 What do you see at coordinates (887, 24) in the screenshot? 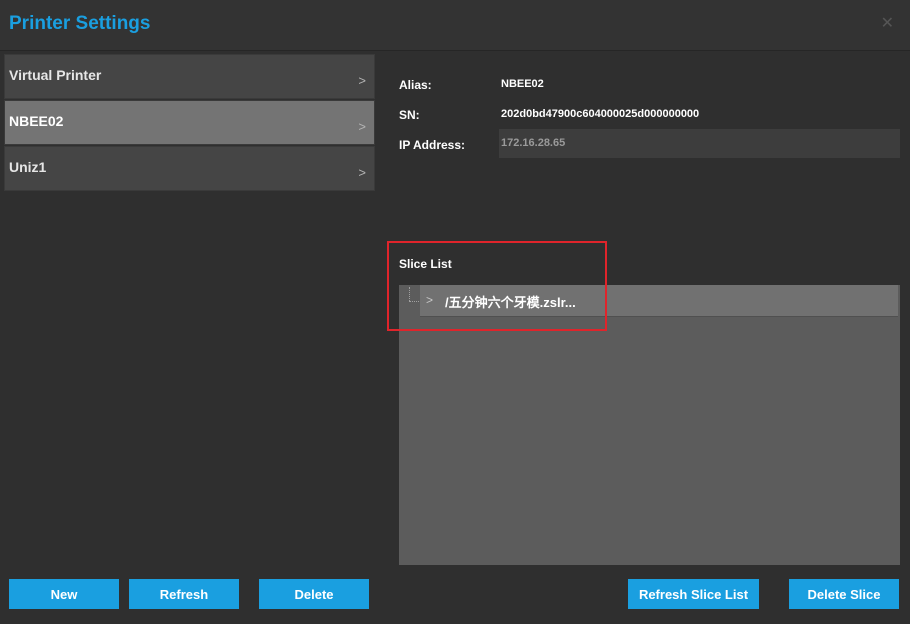
I see `close-icon: ✕` at bounding box center [887, 24].